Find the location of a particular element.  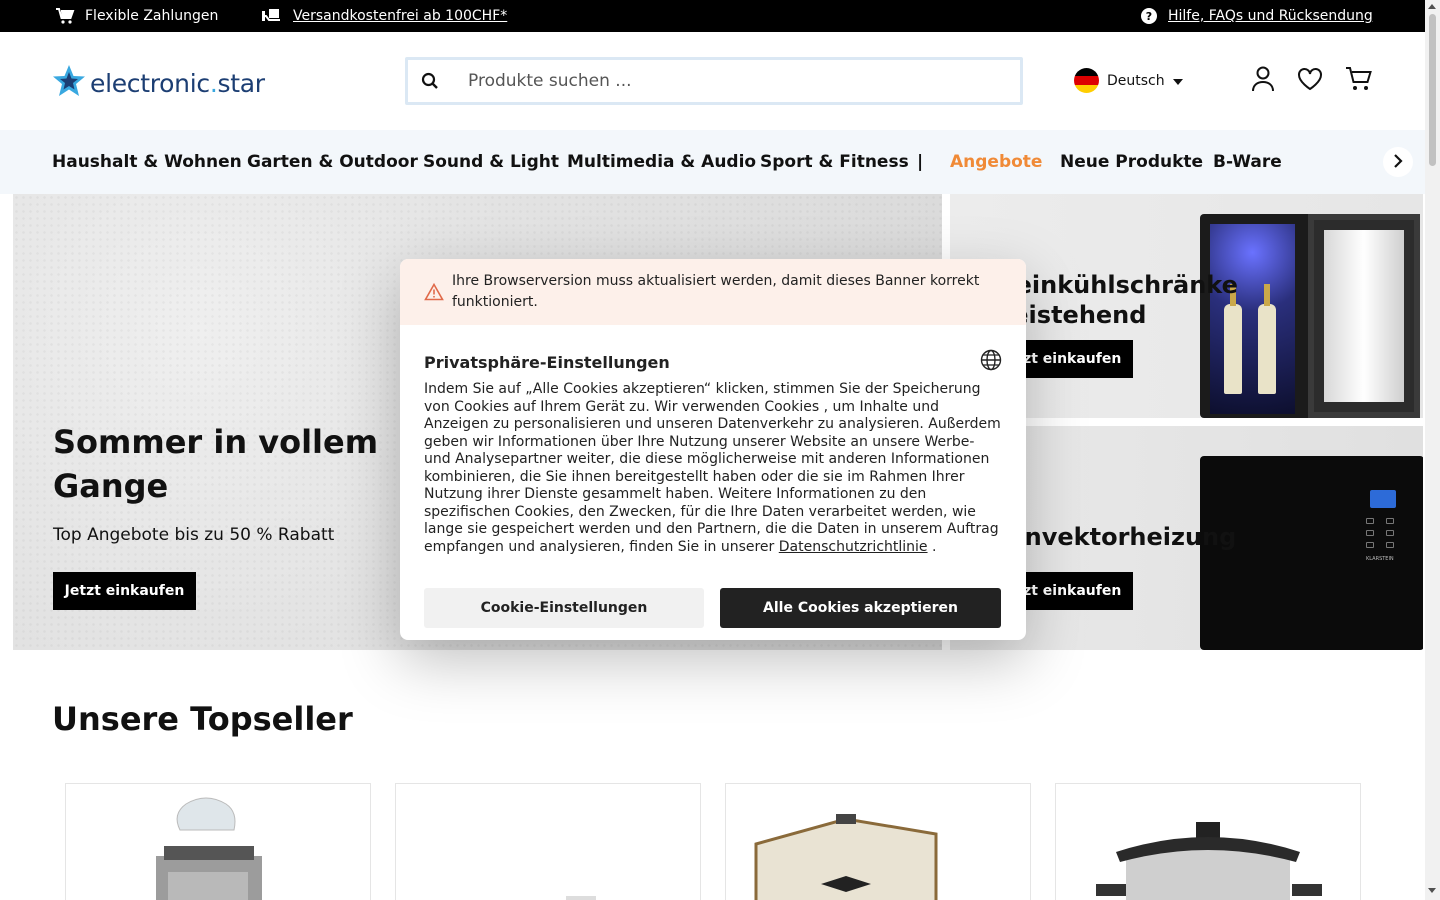

nav-item-sport-fitness: Sport & Fitness is located at coordinates (834, 162).